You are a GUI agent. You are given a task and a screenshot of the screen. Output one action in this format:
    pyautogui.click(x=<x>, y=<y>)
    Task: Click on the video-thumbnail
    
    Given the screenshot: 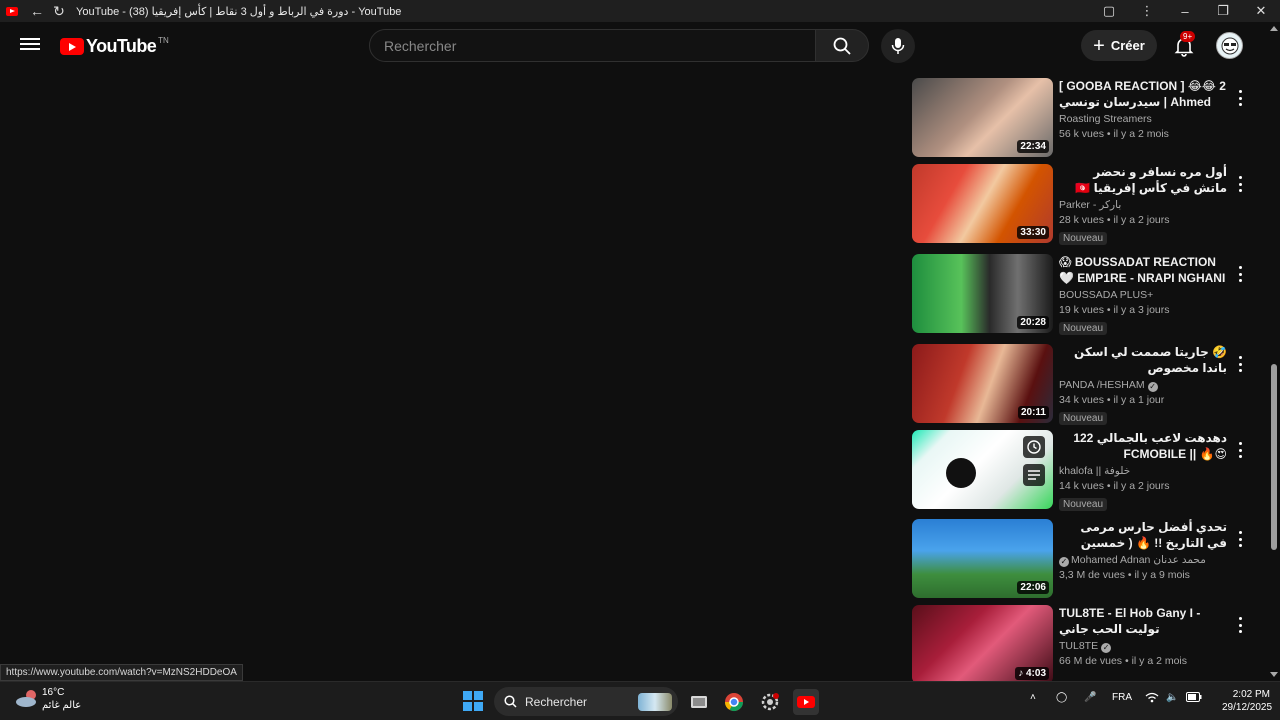 What is the action you would take?
    pyautogui.click(x=982, y=469)
    